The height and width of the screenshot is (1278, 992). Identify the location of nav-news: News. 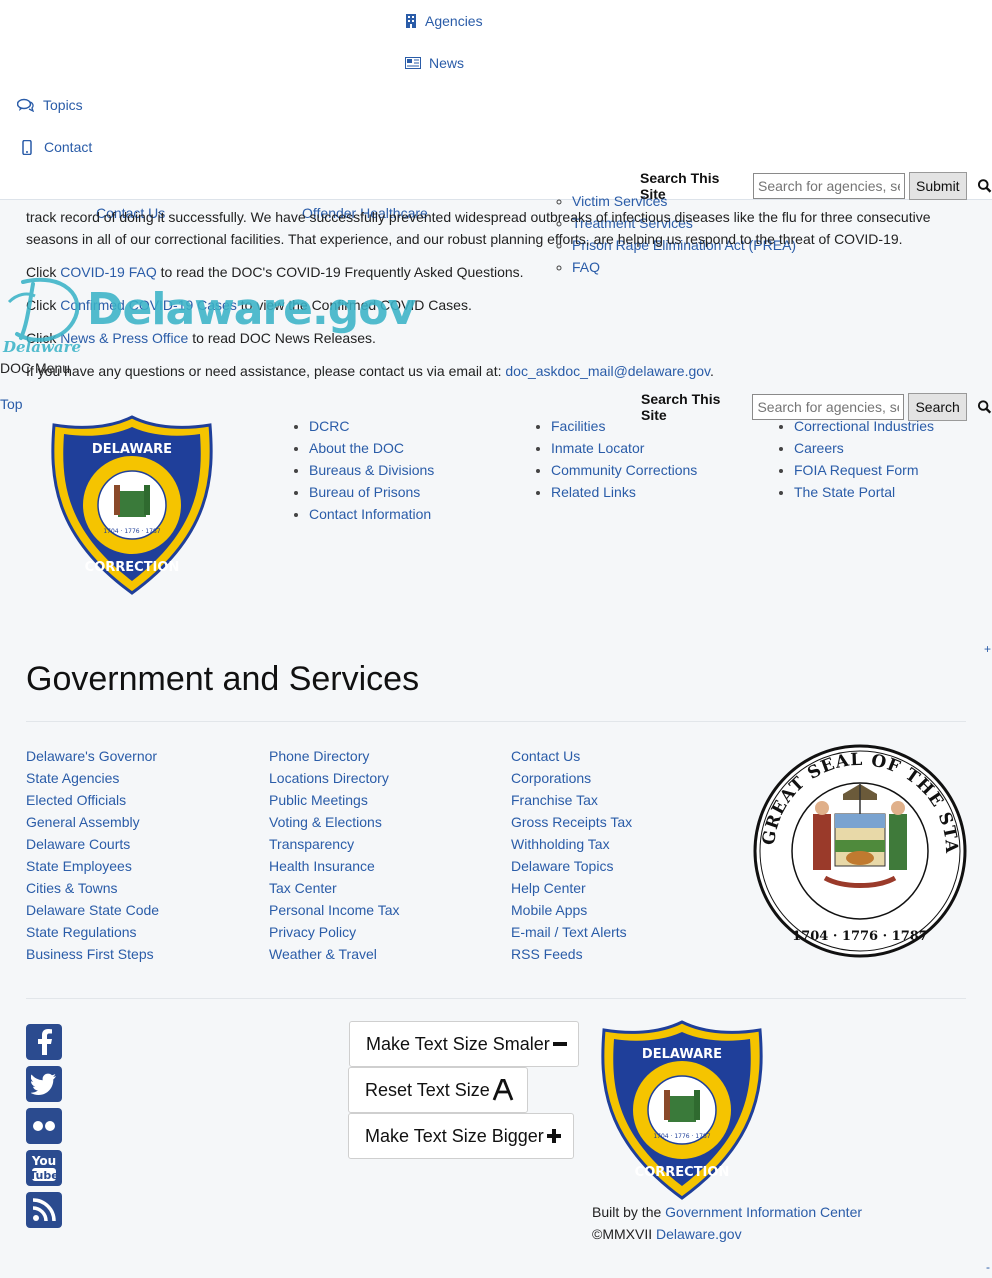
(434, 63).